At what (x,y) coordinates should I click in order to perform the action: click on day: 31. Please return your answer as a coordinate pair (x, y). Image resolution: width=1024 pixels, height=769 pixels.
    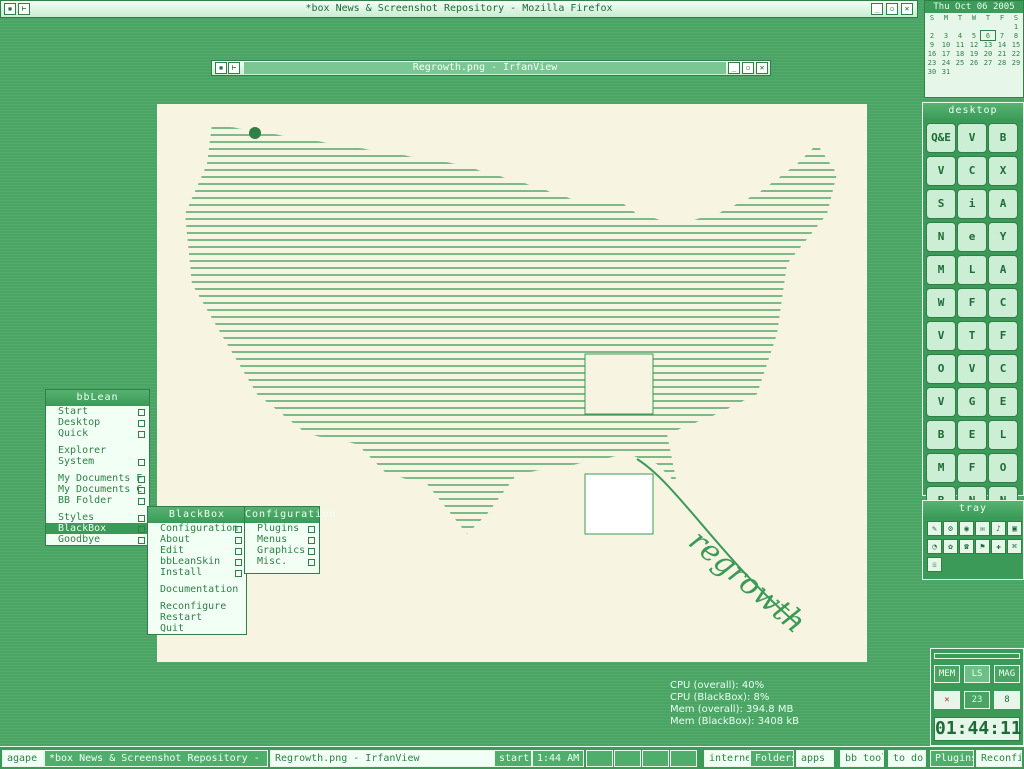
    Looking at the image, I should click on (946, 71).